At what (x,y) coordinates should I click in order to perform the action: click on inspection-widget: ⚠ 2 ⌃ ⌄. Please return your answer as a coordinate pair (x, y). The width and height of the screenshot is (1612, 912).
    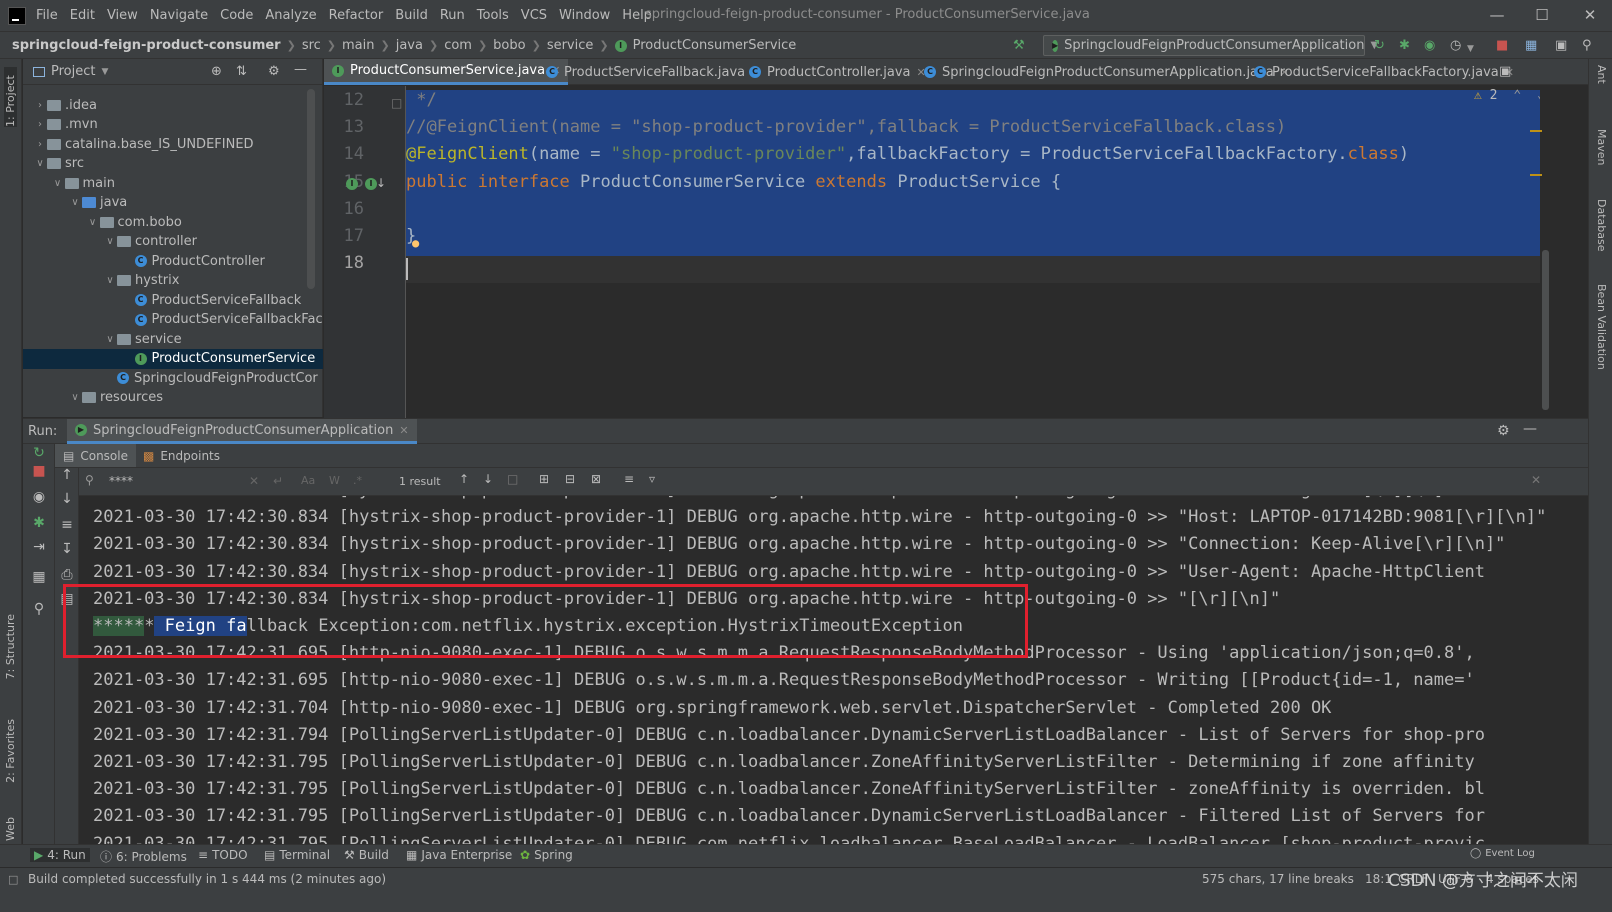
    Looking at the image, I should click on (1509, 95).